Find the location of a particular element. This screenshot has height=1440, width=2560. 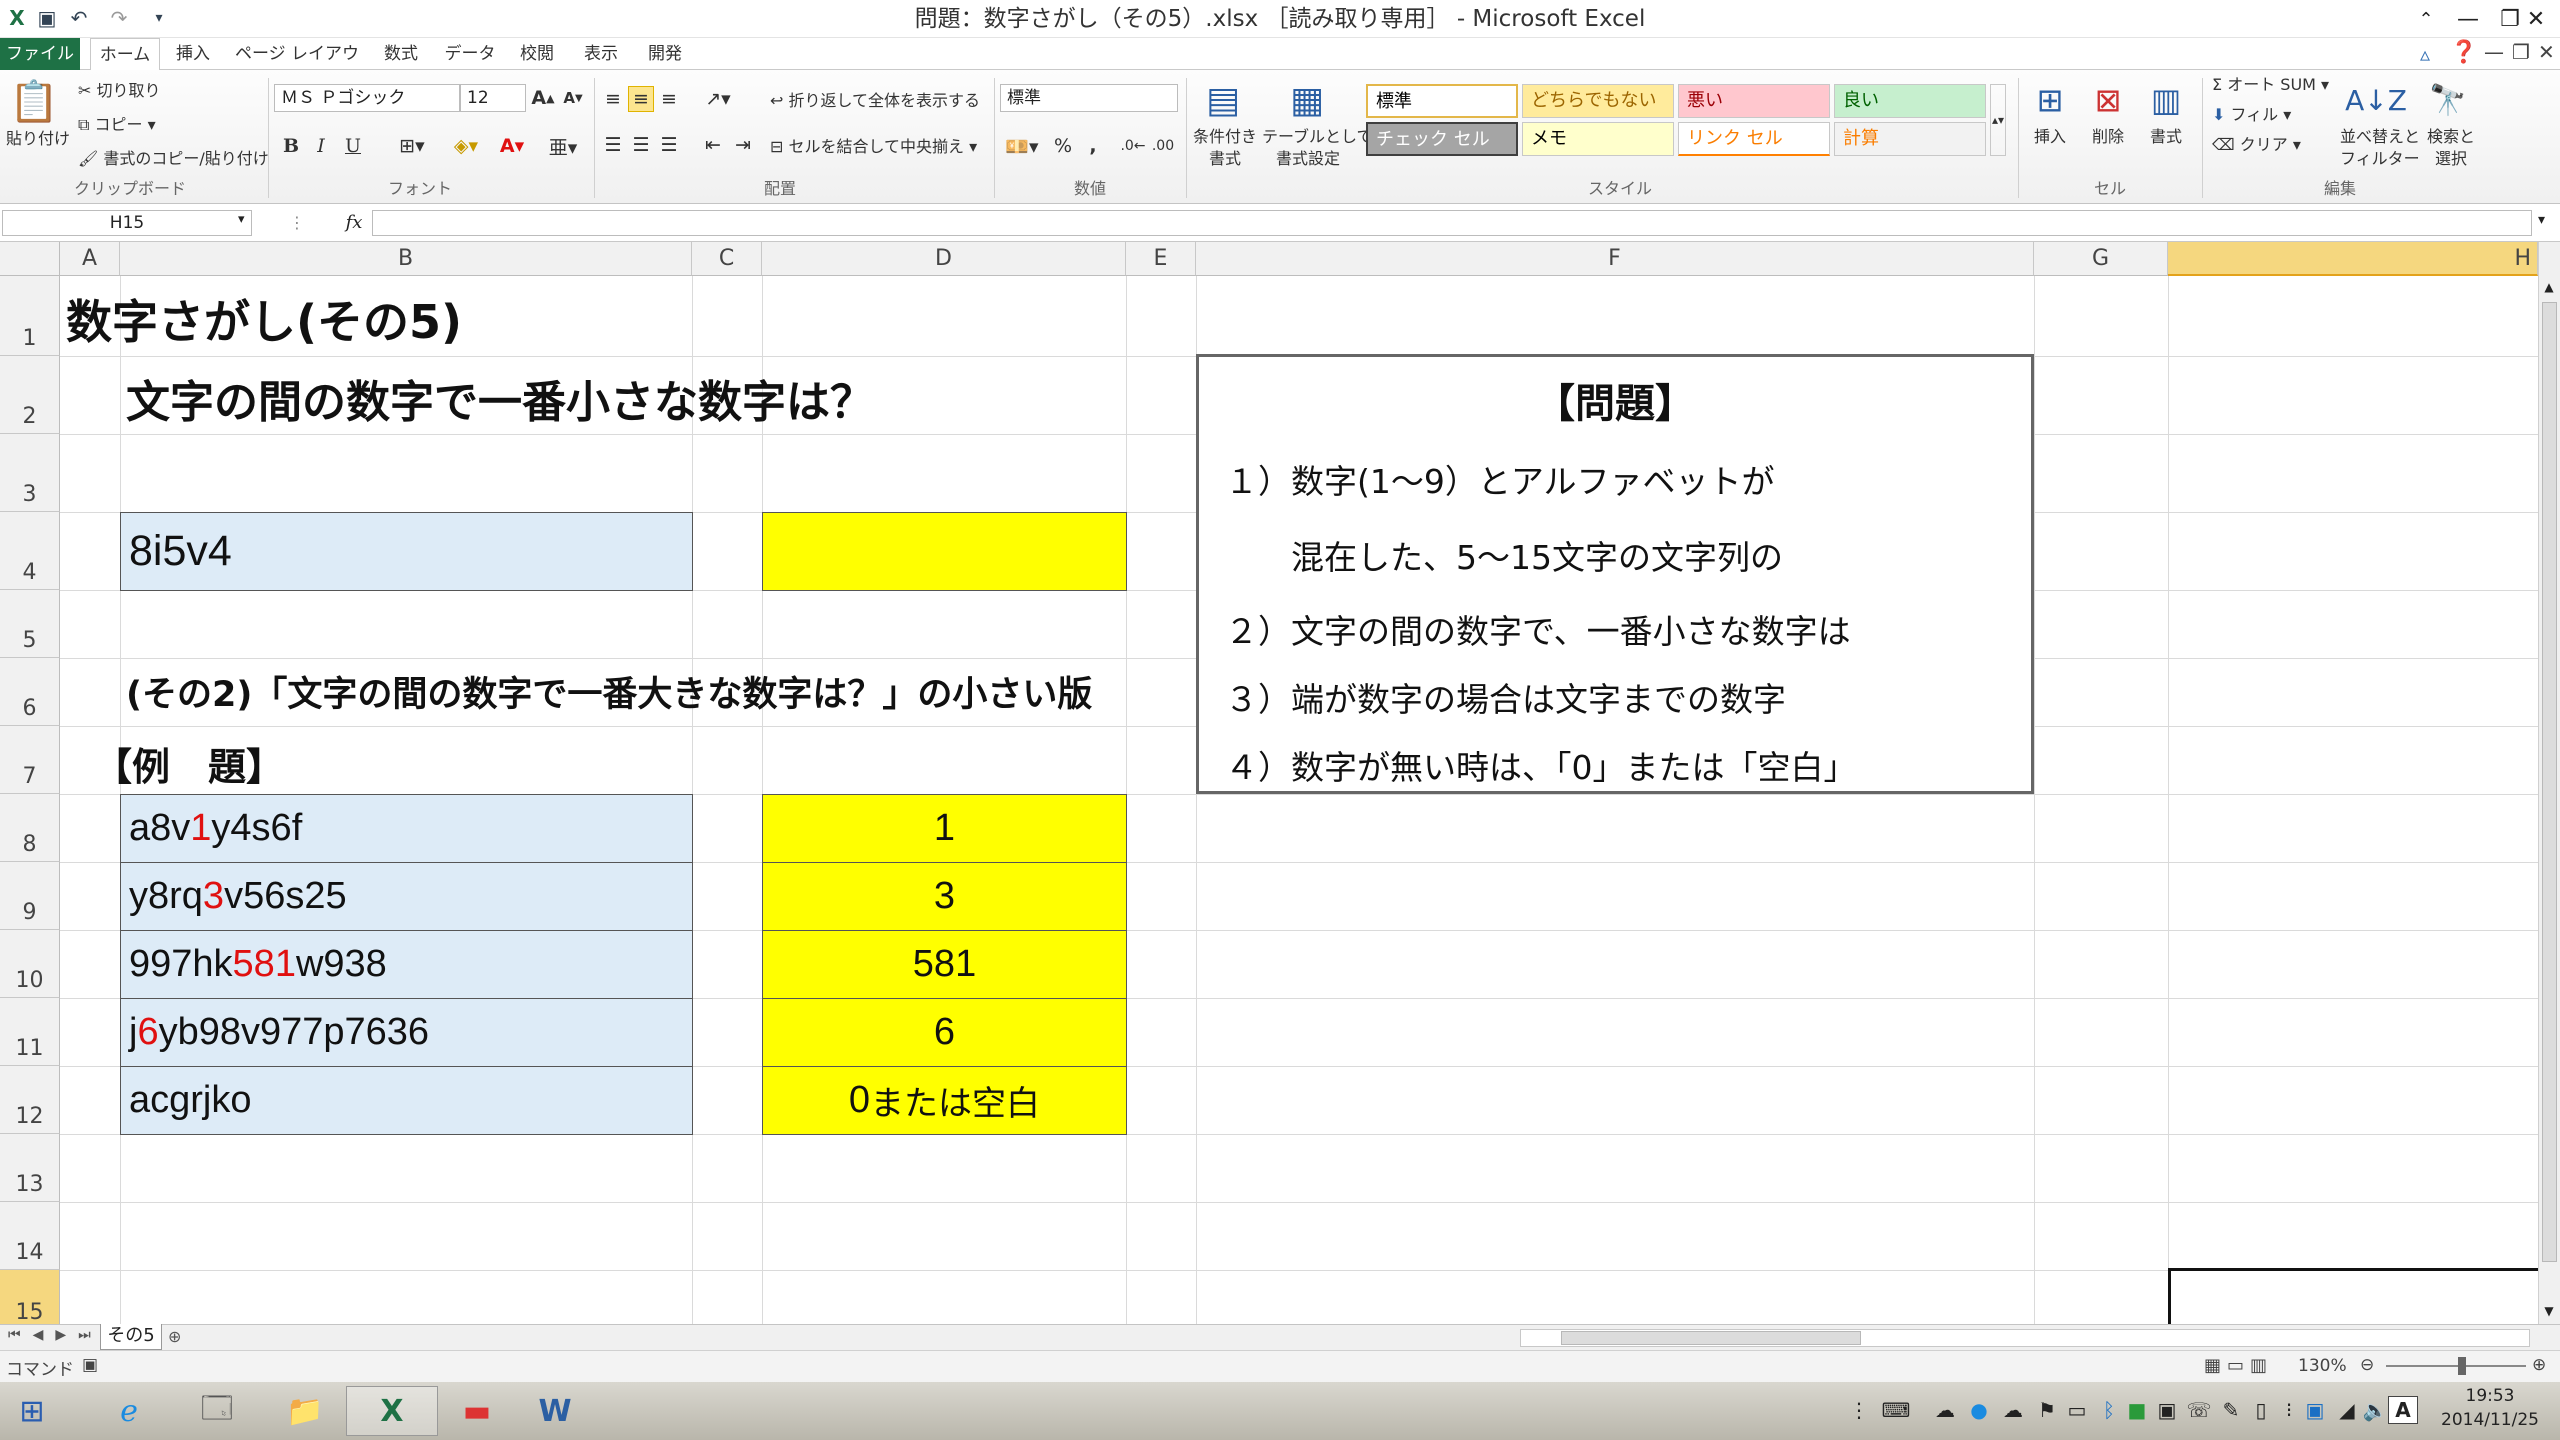

column-header-a: A is located at coordinates (90, 259).